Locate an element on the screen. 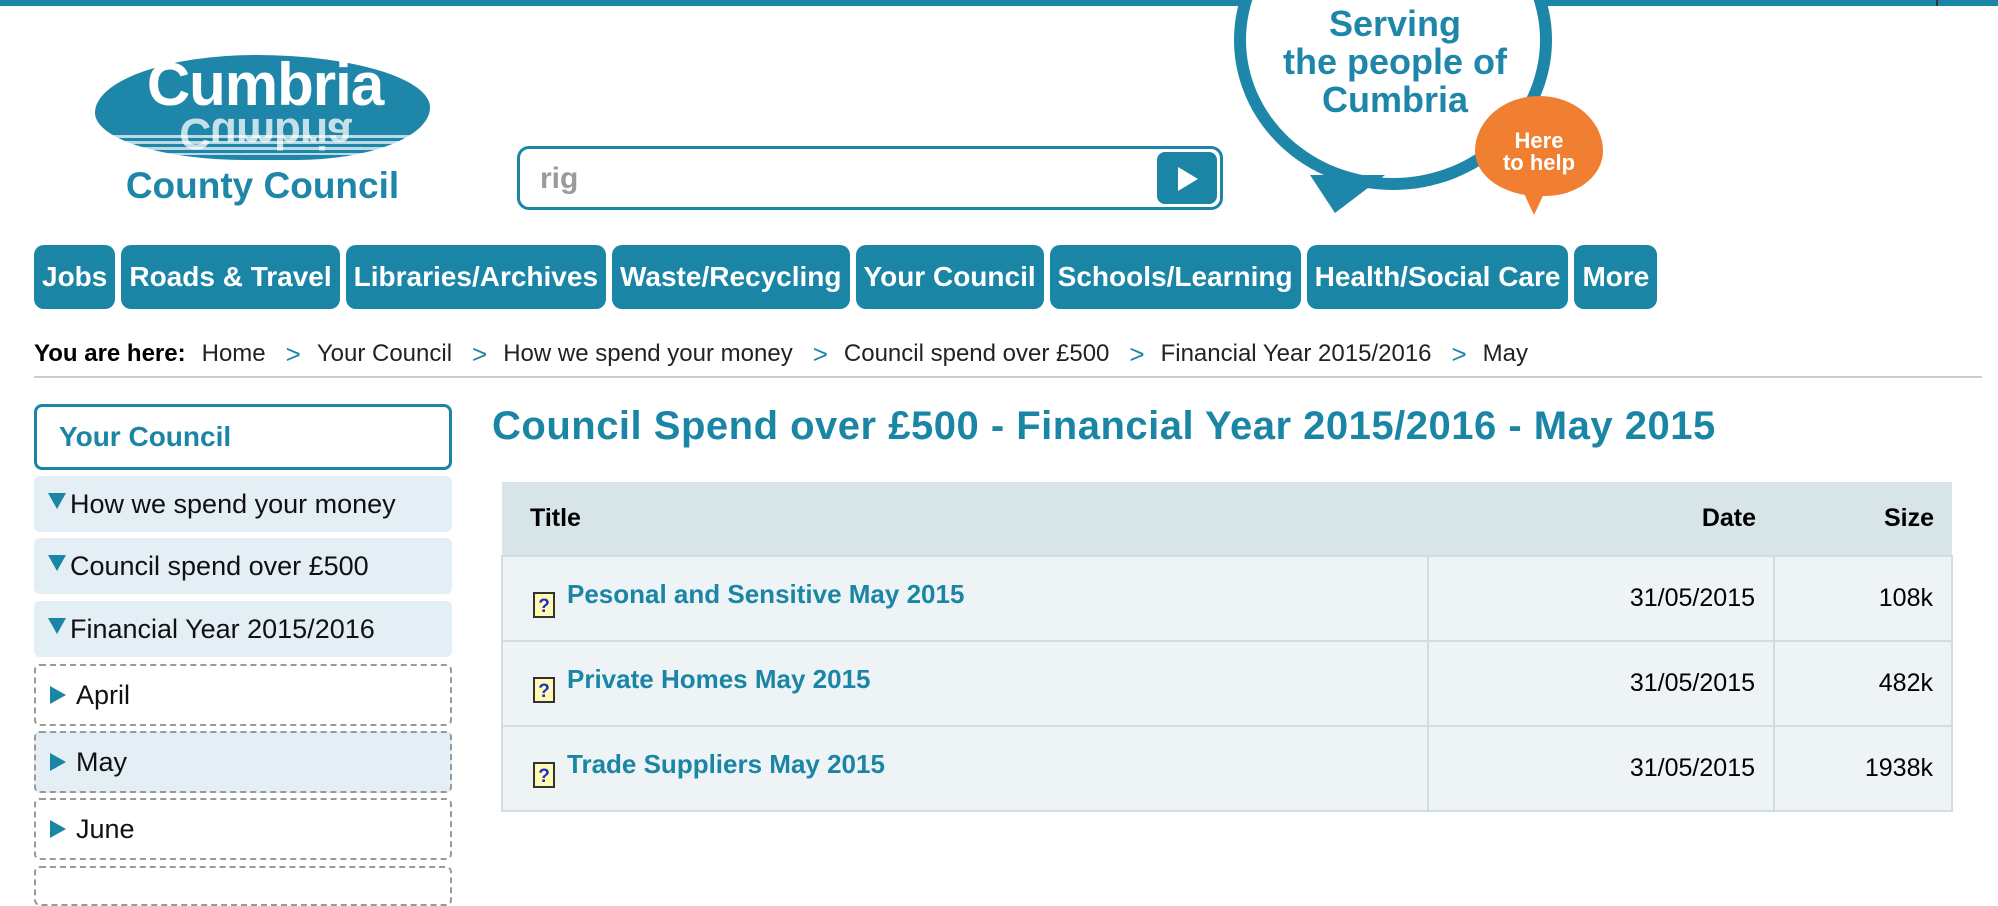 This screenshot has height=906, width=1998. nav-waste-recycling: Waste/Recycling is located at coordinates (731, 277).